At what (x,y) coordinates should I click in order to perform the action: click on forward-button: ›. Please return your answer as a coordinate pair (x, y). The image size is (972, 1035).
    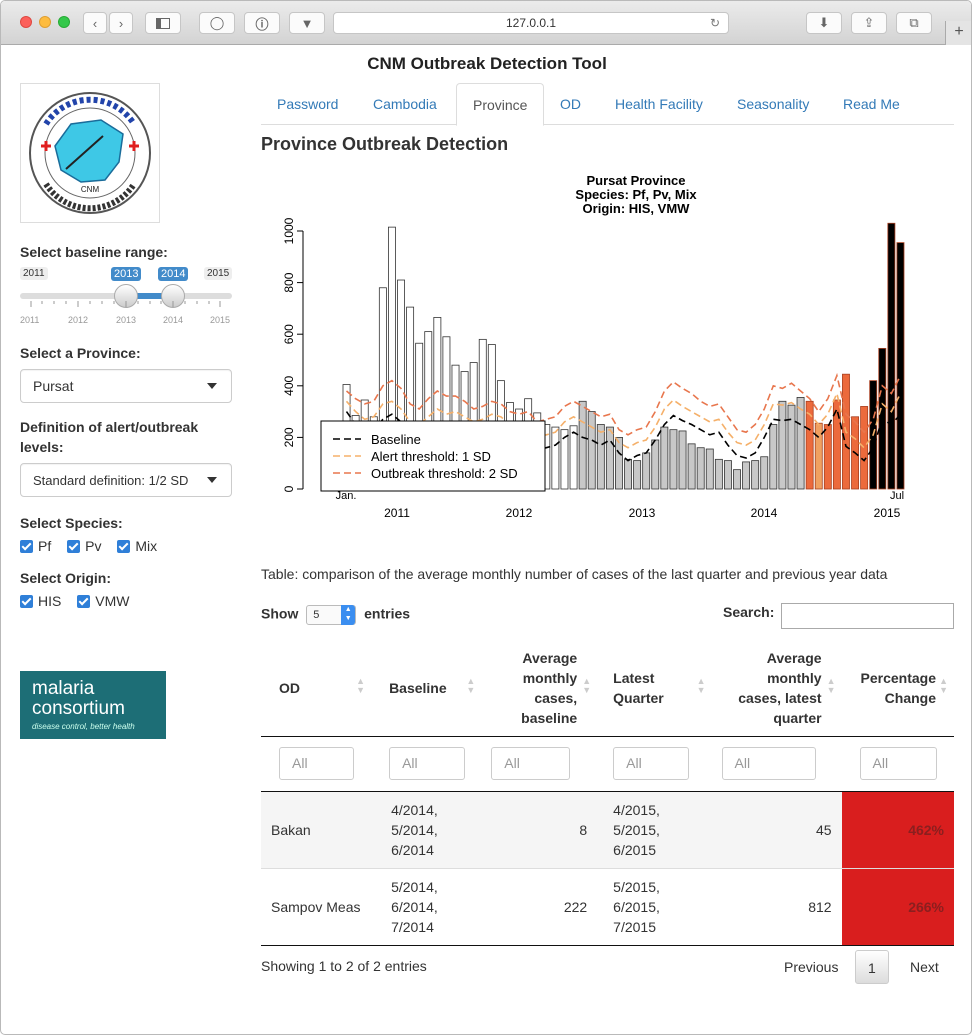
    Looking at the image, I should click on (121, 23).